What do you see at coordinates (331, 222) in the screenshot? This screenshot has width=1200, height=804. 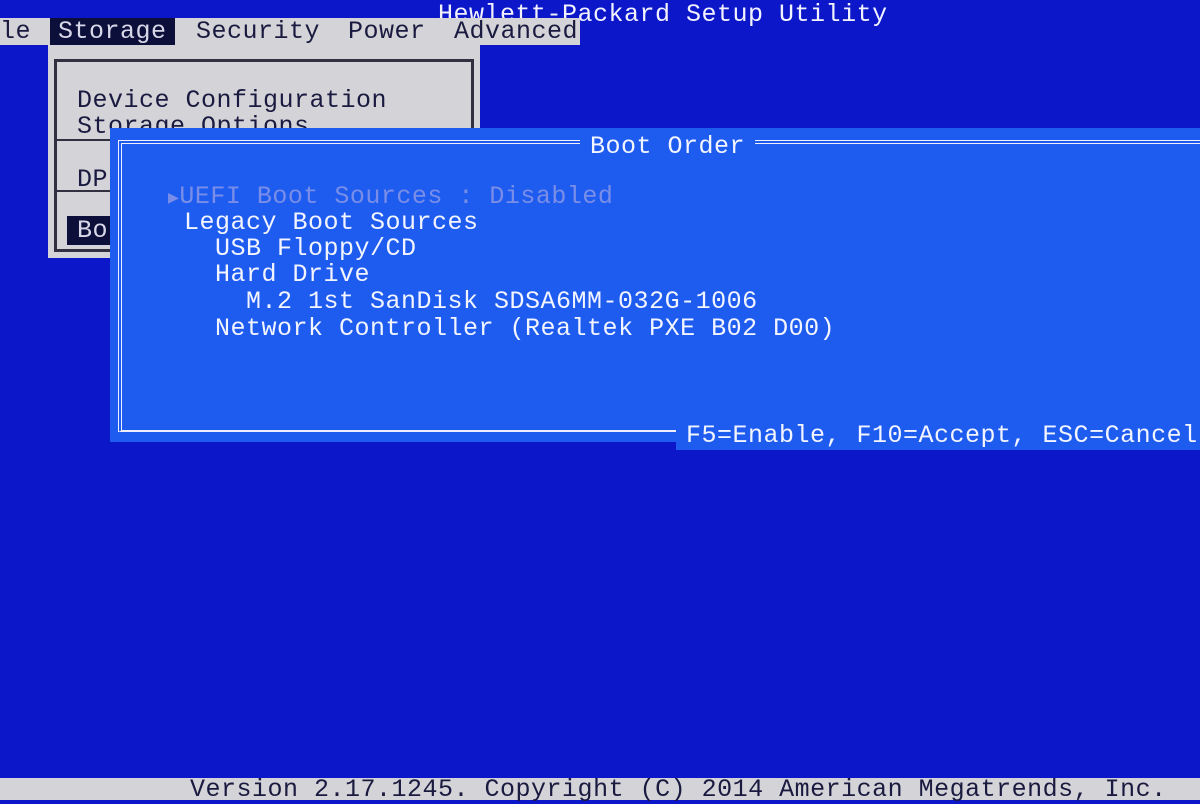 I see `legacy-boot-sources-row: Legacy Boot Sources` at bounding box center [331, 222].